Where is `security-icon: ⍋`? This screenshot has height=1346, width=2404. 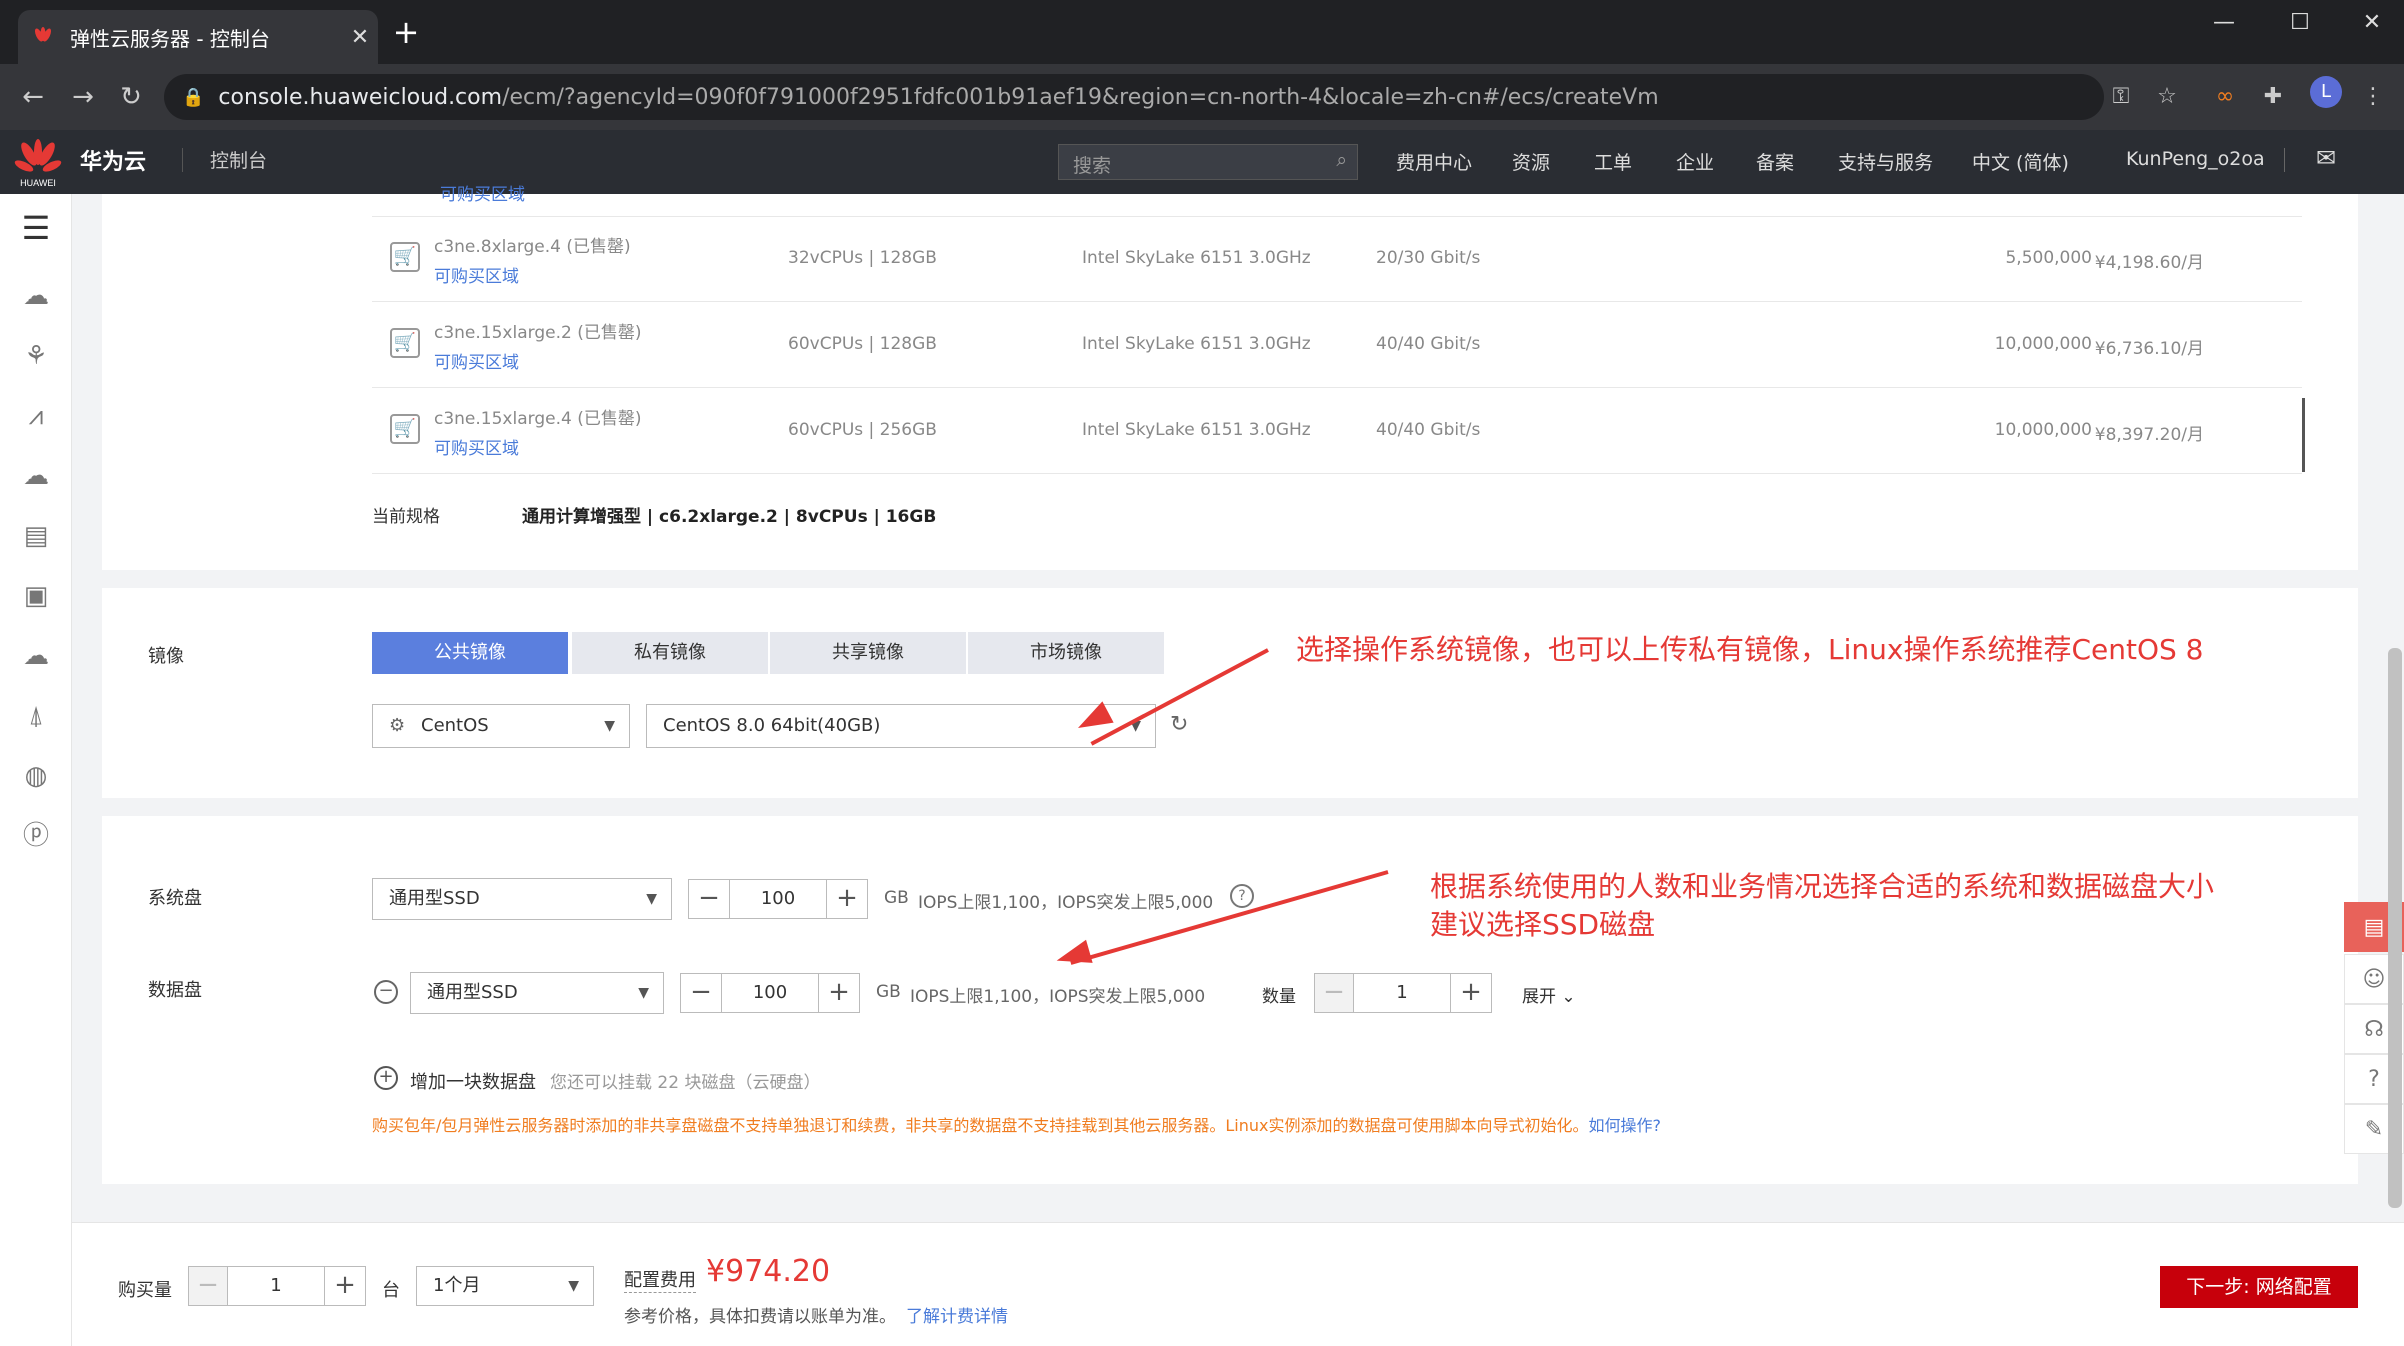
security-icon: ⍋ is located at coordinates (36, 716).